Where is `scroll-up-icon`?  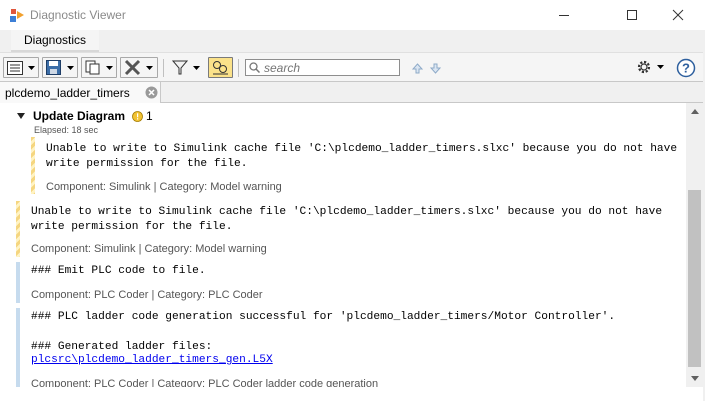
scroll-up-icon is located at coordinates (694, 111).